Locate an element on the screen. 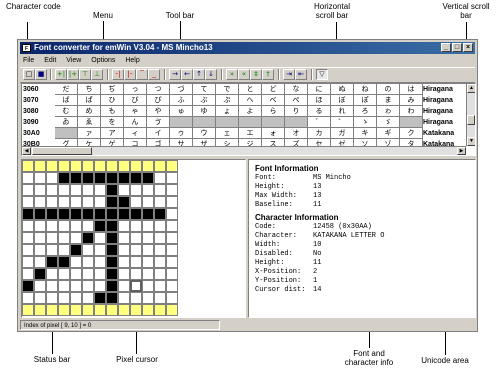 The width and height of the screenshot is (496, 378). character-cell: ォ is located at coordinates (273, 133).